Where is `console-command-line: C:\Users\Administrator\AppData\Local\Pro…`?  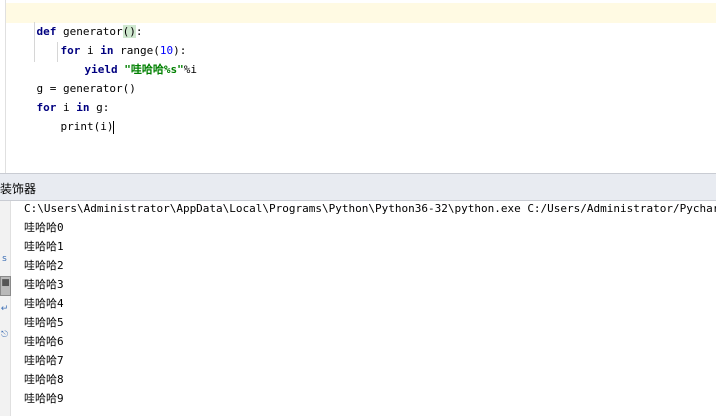
console-command-line: C:\Users\Administrator\AppData\Local\Pro… is located at coordinates (370, 208).